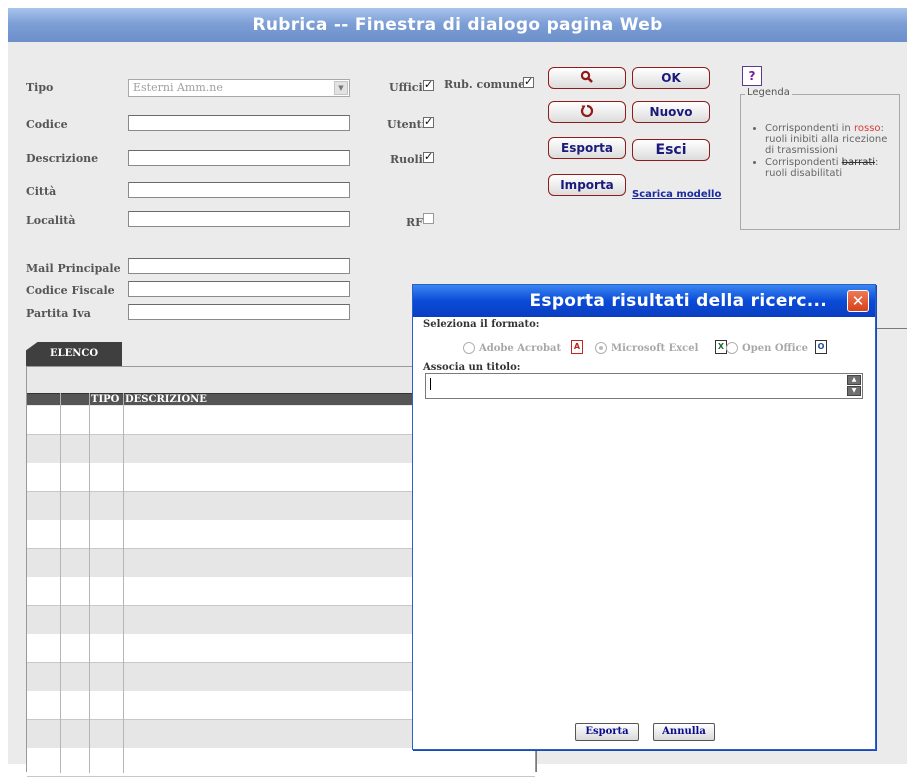 The width and height of the screenshot is (907, 777). Describe the element at coordinates (858, 301) in the screenshot. I see `close-icon: ✕` at that location.